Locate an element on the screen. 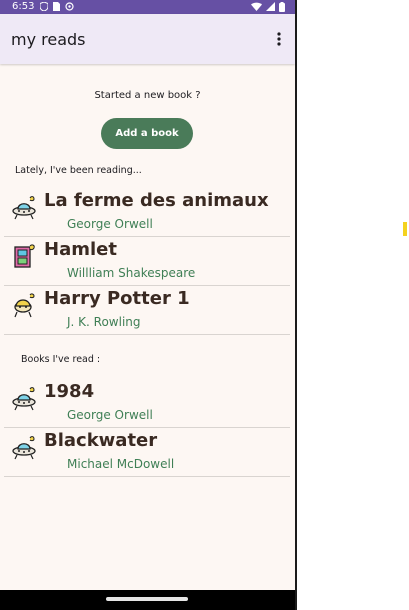  book-item: Hamlet Willliam Shakespeare is located at coordinates (147, 261).